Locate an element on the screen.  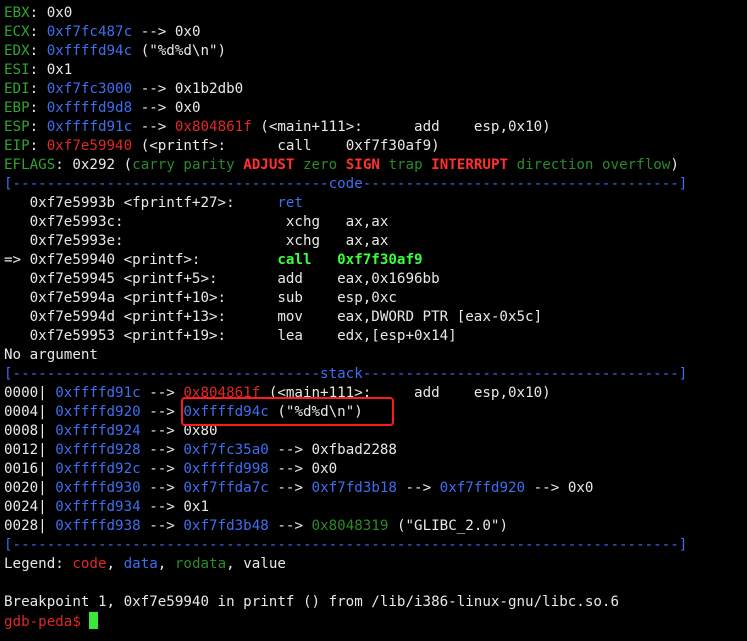
stack-row: 0024| 0xffffd934 --> 0x1 is located at coordinates (375, 507).